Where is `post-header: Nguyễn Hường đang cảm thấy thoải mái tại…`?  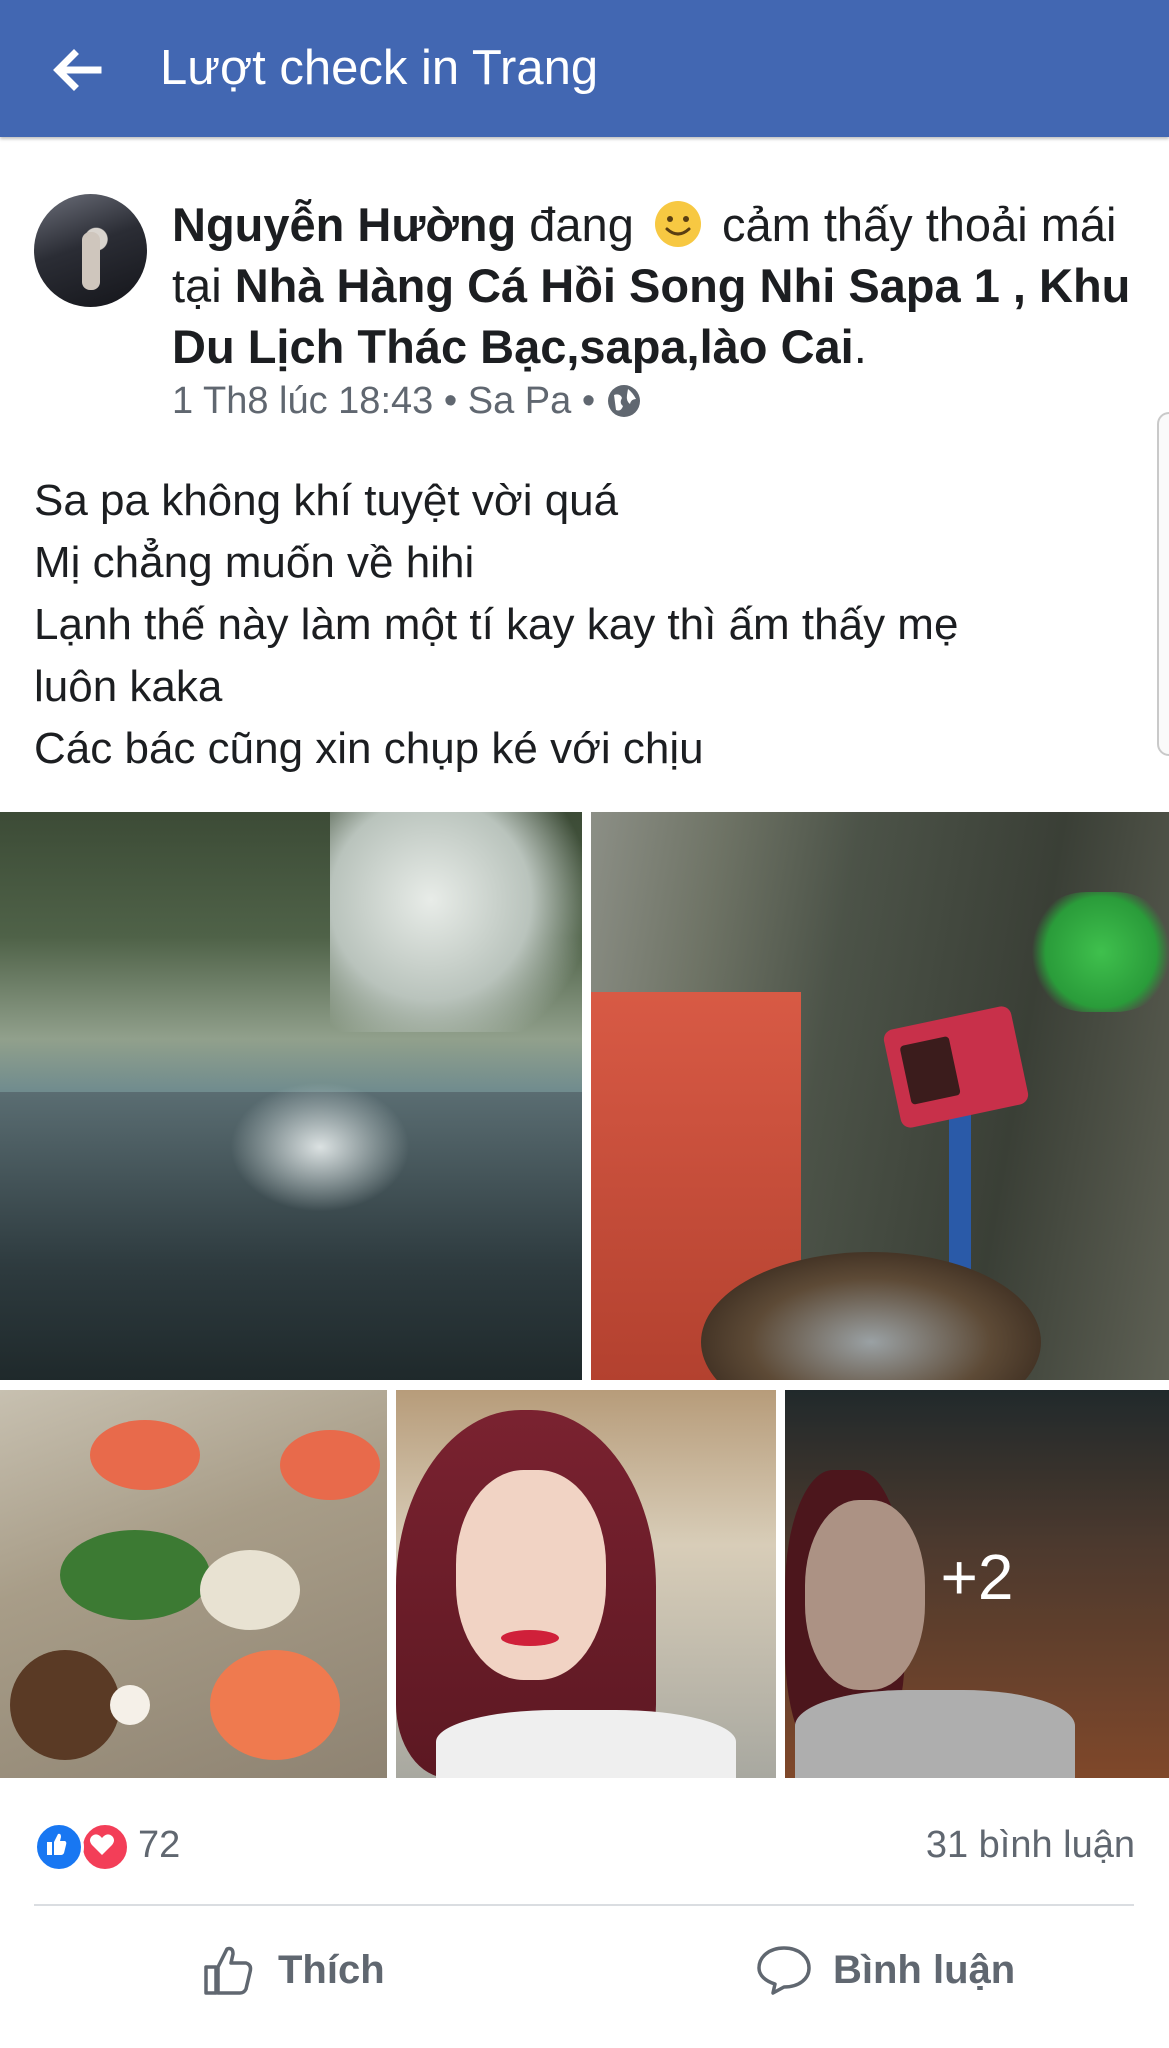 post-header: Nguyễn Hường đang cảm thấy thoải mái tại… is located at coordinates (662, 285).